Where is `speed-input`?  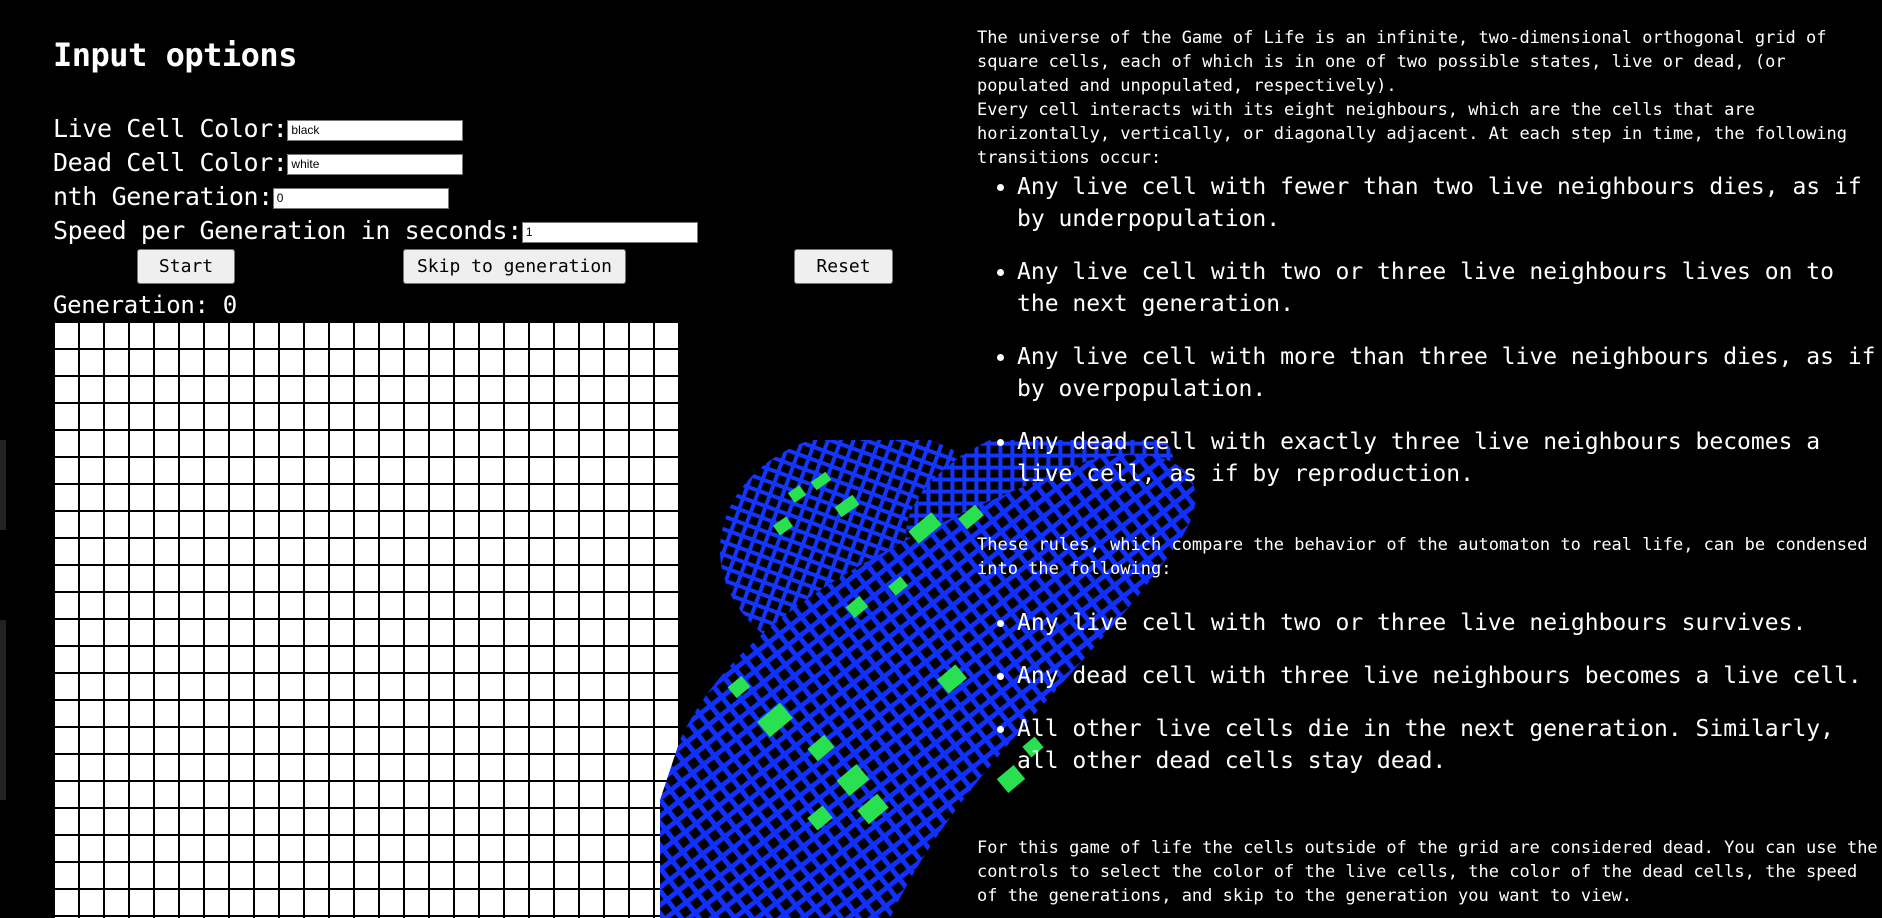
speed-input is located at coordinates (609, 232).